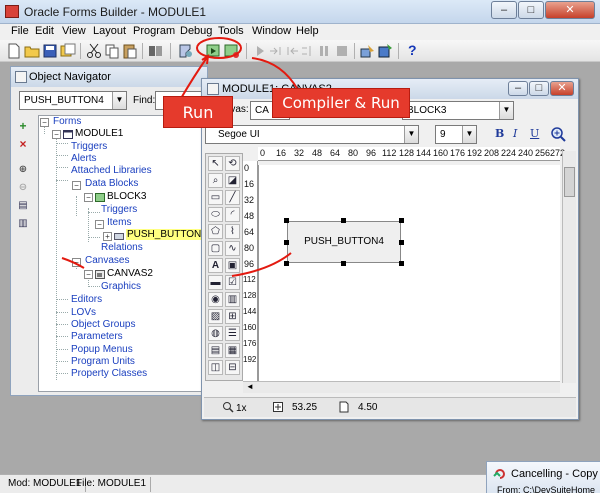 The height and width of the screenshot is (493, 600). What do you see at coordinates (102, 349) in the screenshot?
I see `tree-node-popup-menus: Popup Menus` at bounding box center [102, 349].